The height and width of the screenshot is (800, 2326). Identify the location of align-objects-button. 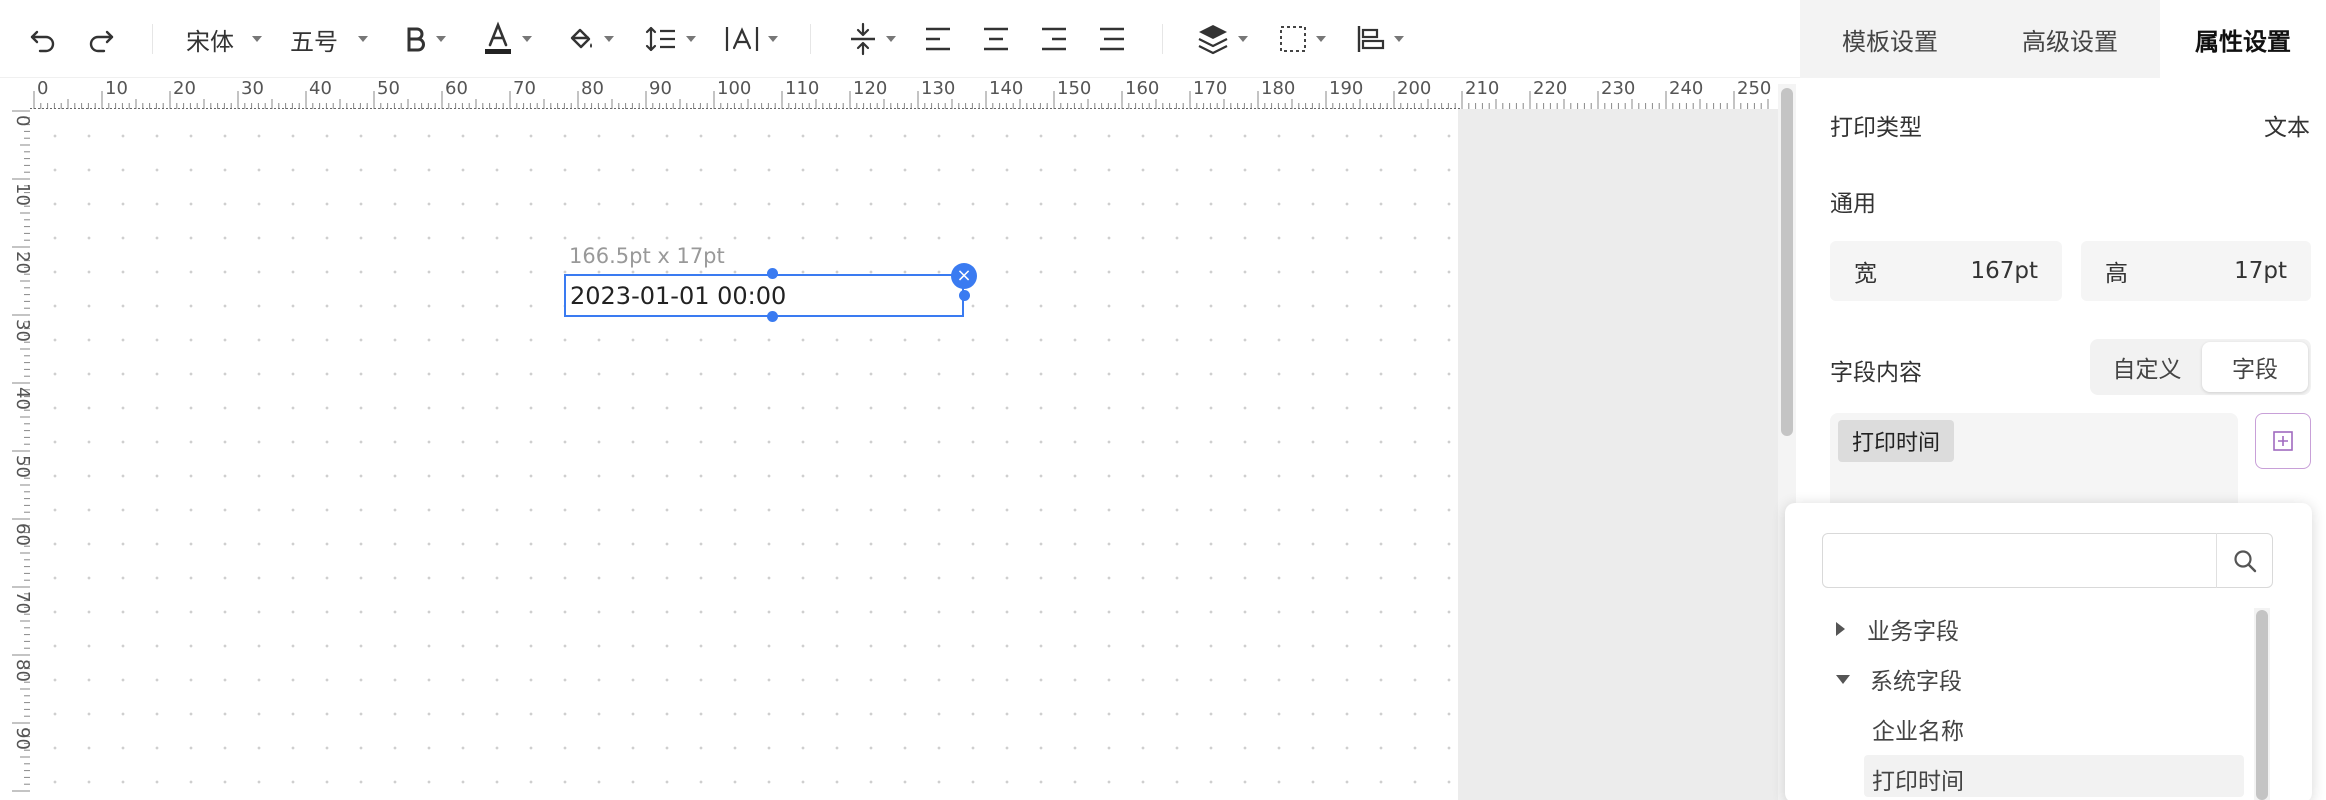
(1380, 39).